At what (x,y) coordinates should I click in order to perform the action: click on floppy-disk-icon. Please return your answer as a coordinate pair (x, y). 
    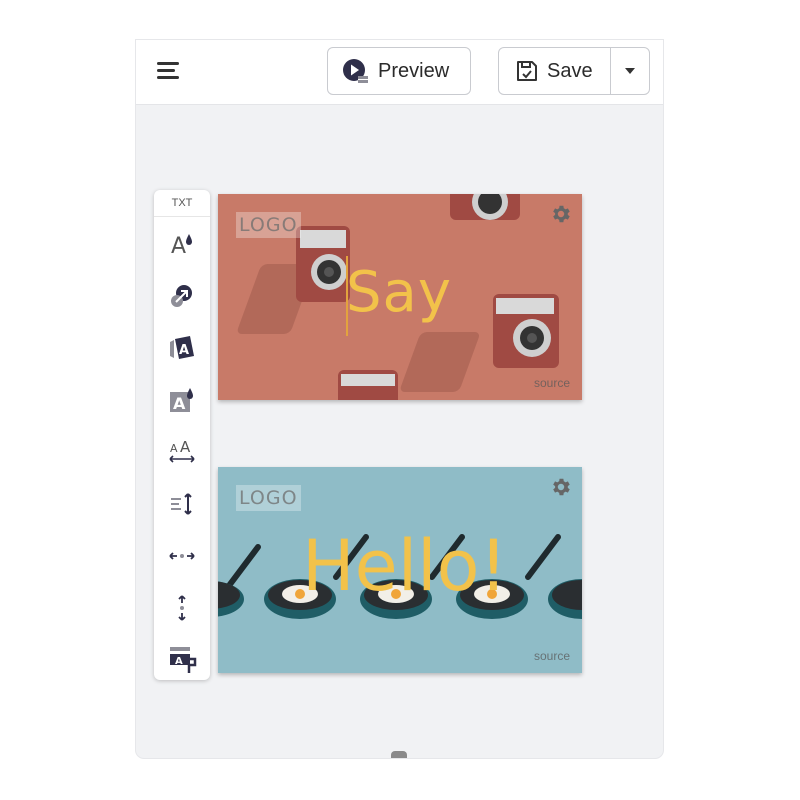
    Looking at the image, I should click on (527, 71).